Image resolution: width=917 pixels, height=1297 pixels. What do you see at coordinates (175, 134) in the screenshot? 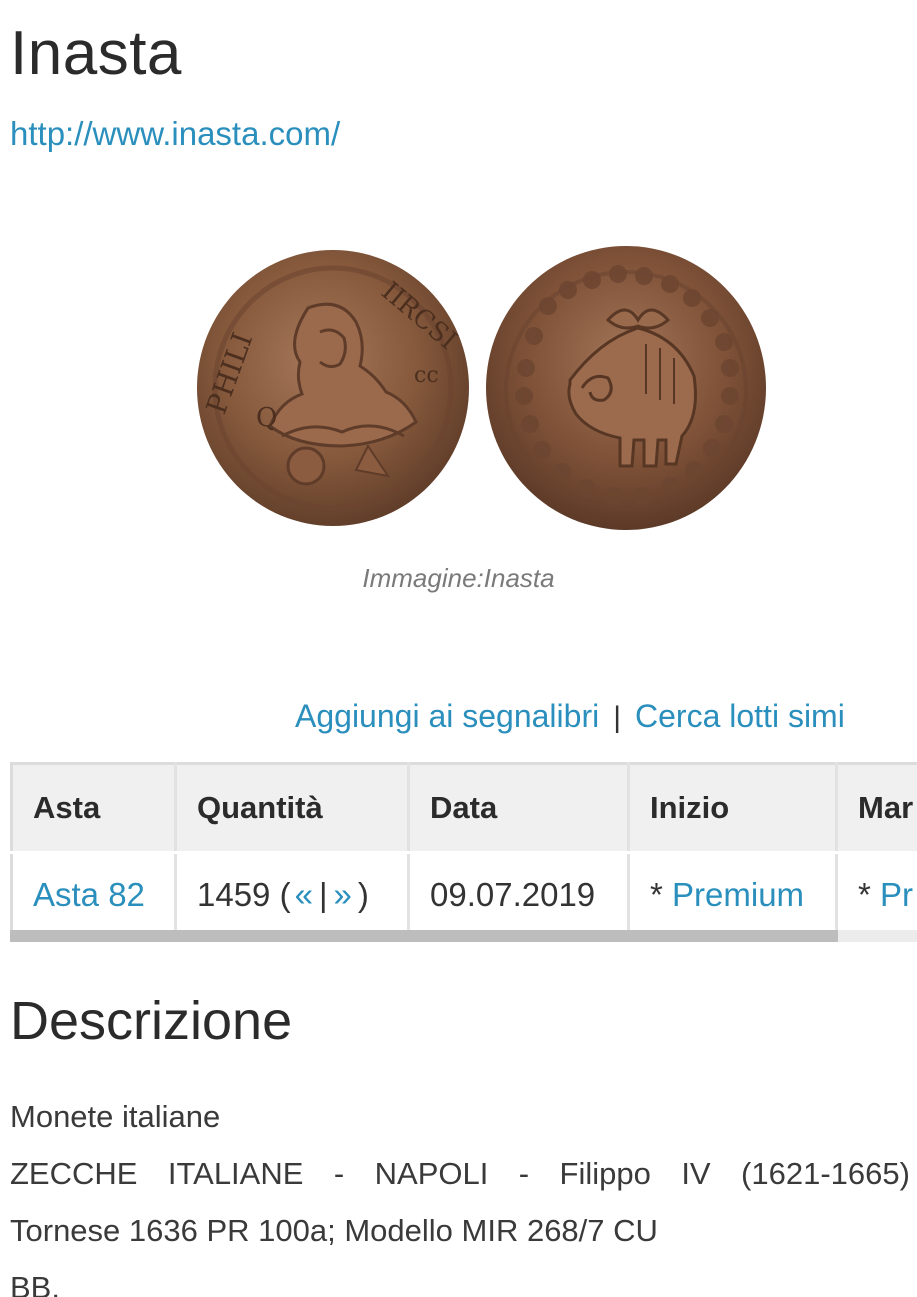
I see `site-url-link: http://www.inasta.com/` at bounding box center [175, 134].